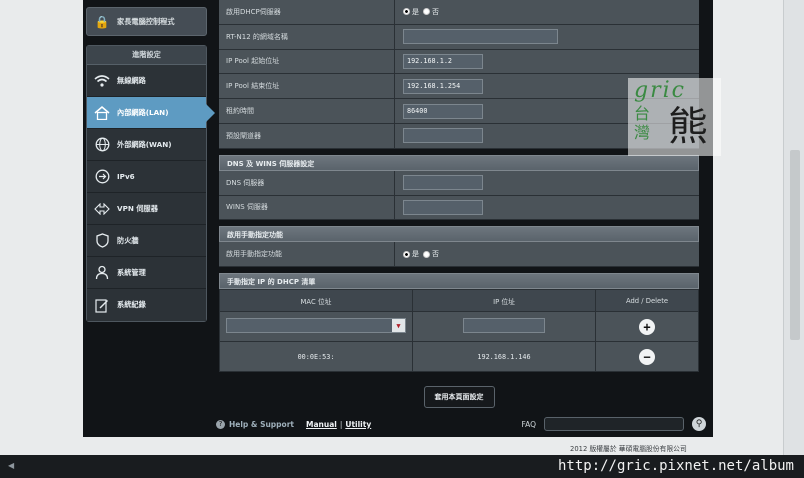 The height and width of the screenshot is (478, 804). Describe the element at coordinates (316, 326) in the screenshot. I see `mac-address-select: ▼` at that location.